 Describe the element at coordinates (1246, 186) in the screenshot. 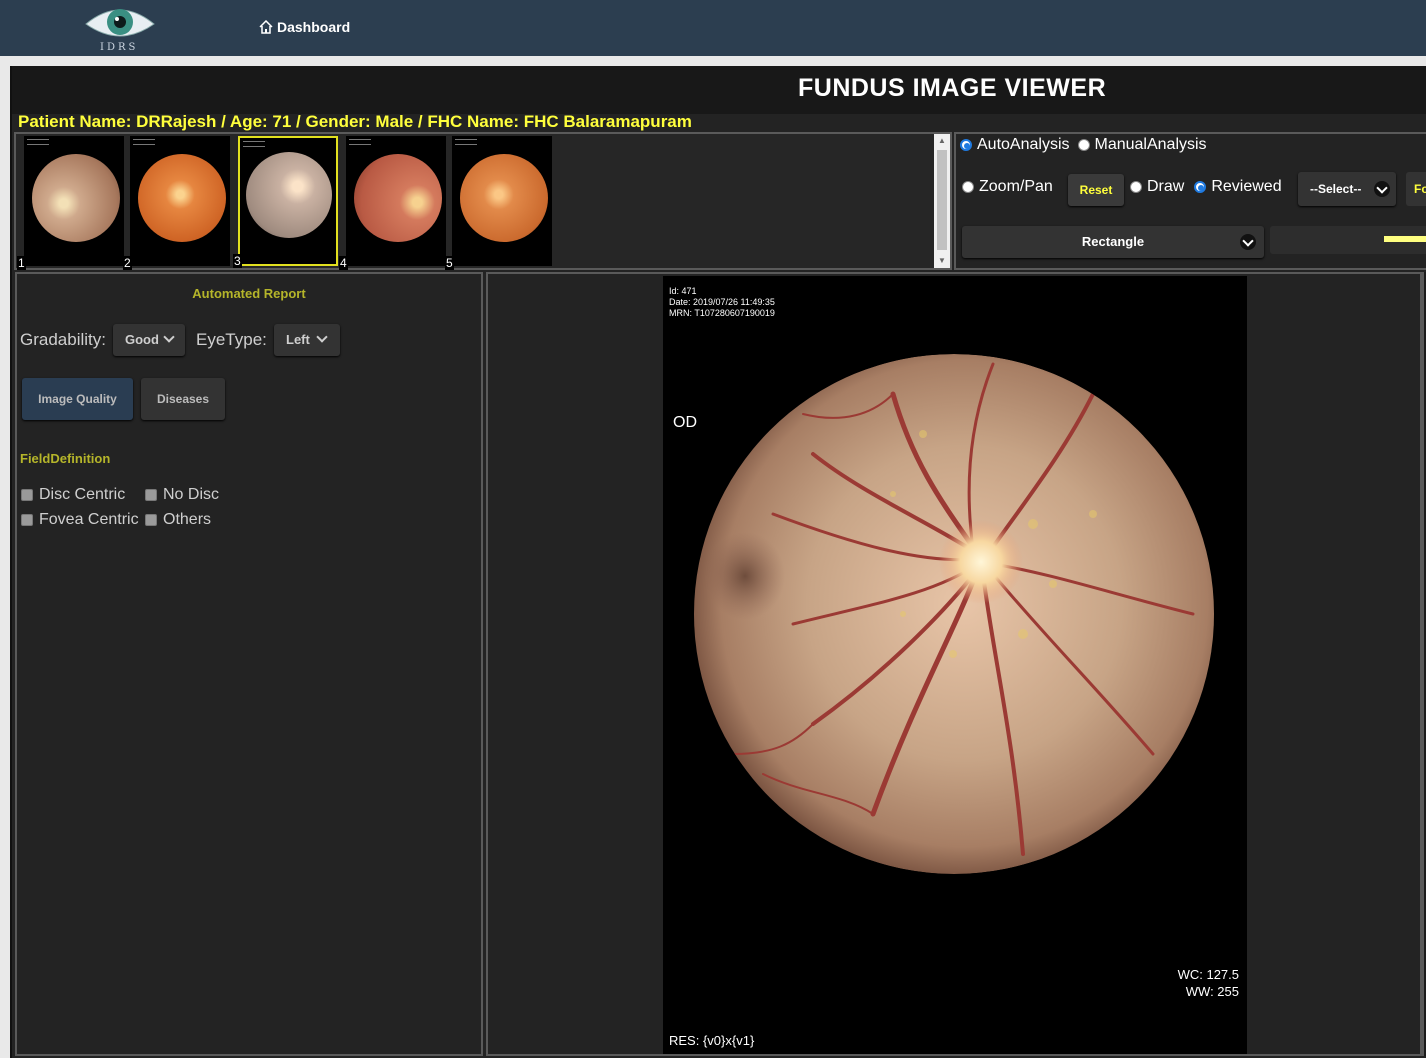

I see `reviewed-label: Reviewed` at that location.